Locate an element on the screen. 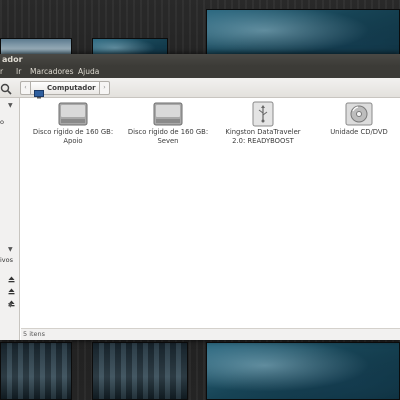  sidebar: ▼ o ▼ ivos ▼ is located at coordinates (10, 219).